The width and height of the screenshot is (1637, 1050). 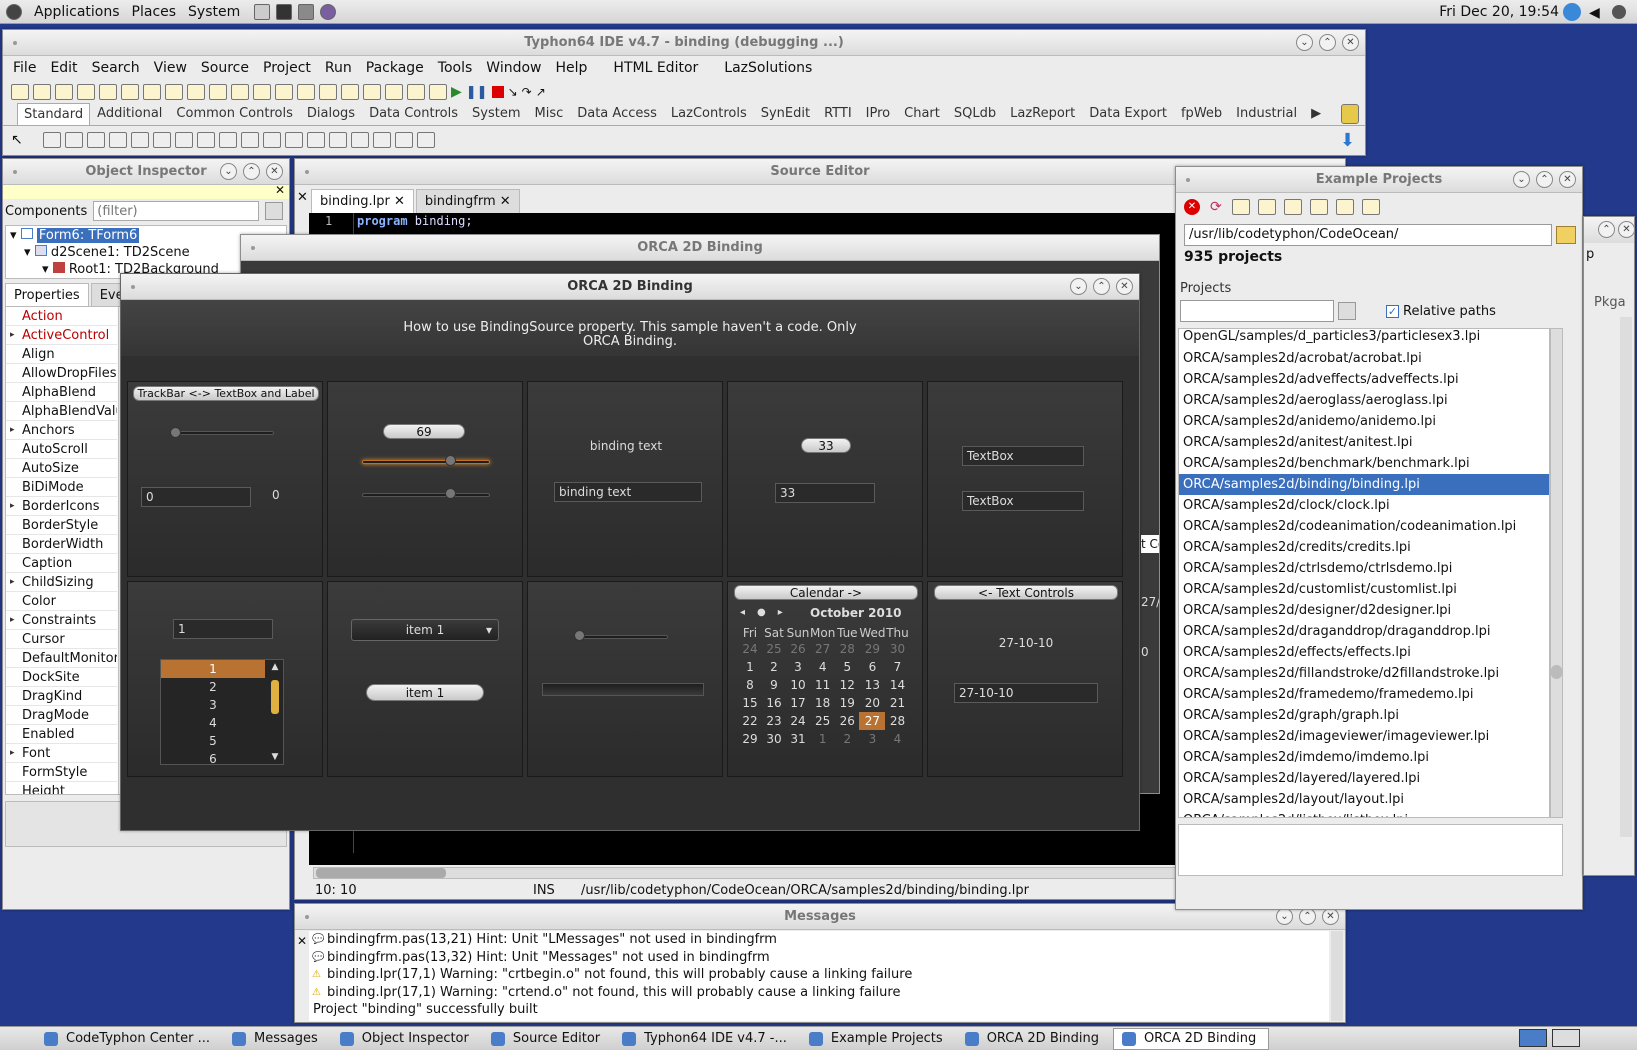 I want to click on tab-ipro: IPro, so click(x=878, y=113).